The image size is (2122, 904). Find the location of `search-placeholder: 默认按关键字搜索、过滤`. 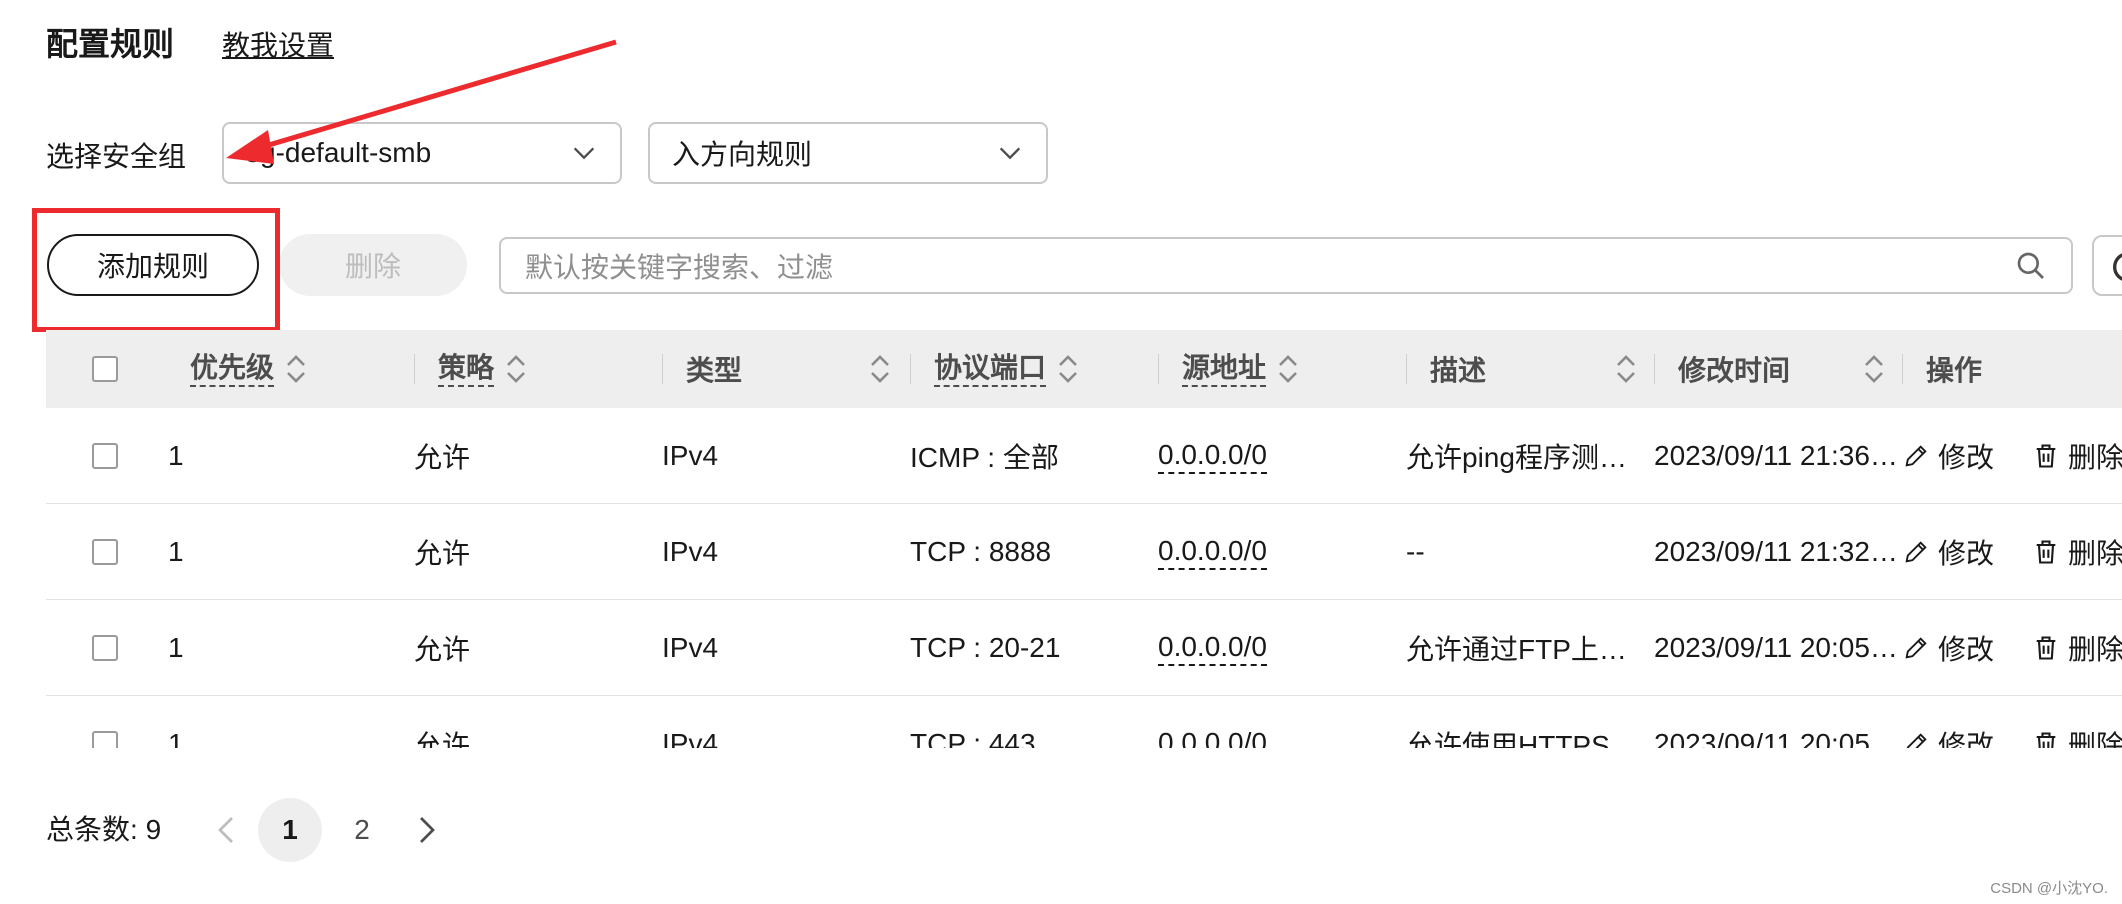

search-placeholder: 默认按关键字搜索、过滤 is located at coordinates (679, 267).